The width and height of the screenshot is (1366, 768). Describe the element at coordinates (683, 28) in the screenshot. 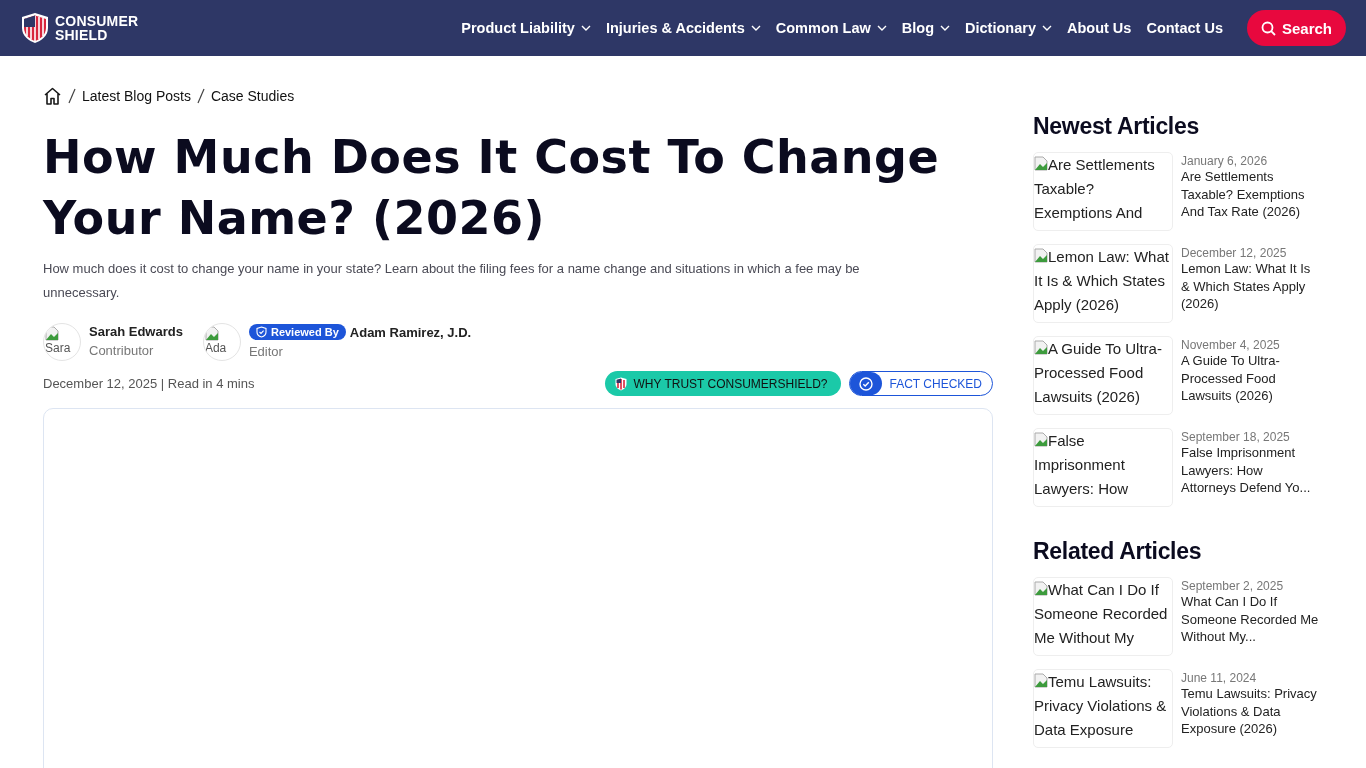

I see `nav-link: Injuries & Accidents` at that location.